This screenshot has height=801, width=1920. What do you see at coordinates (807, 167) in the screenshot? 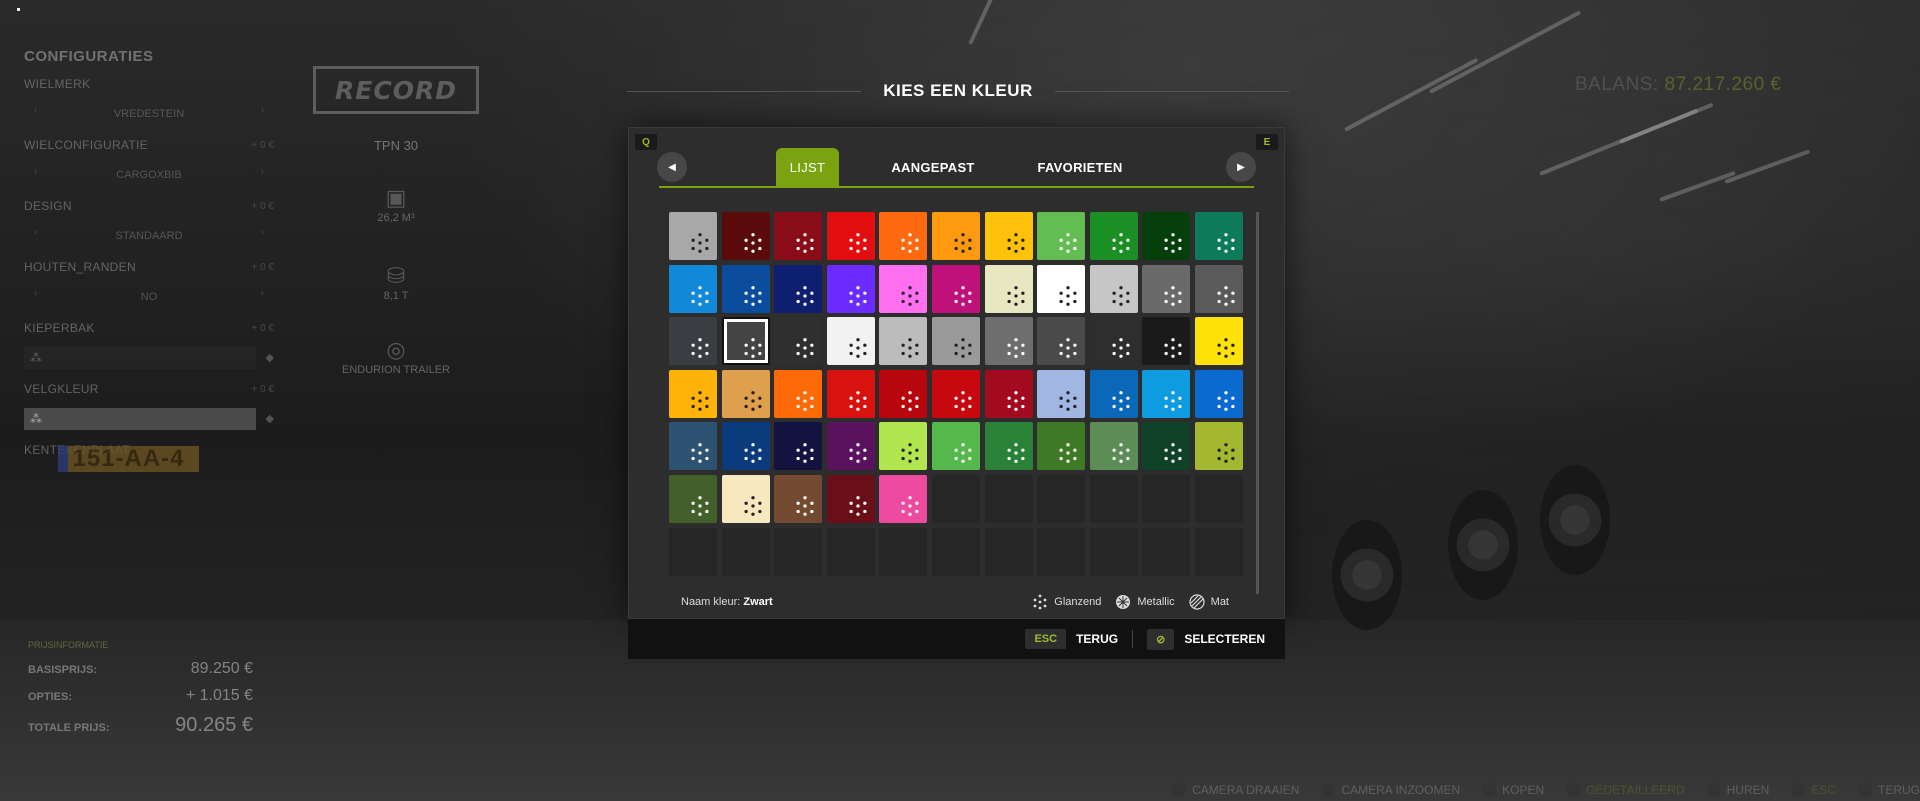
I see `tab-list: LIJST` at bounding box center [807, 167].